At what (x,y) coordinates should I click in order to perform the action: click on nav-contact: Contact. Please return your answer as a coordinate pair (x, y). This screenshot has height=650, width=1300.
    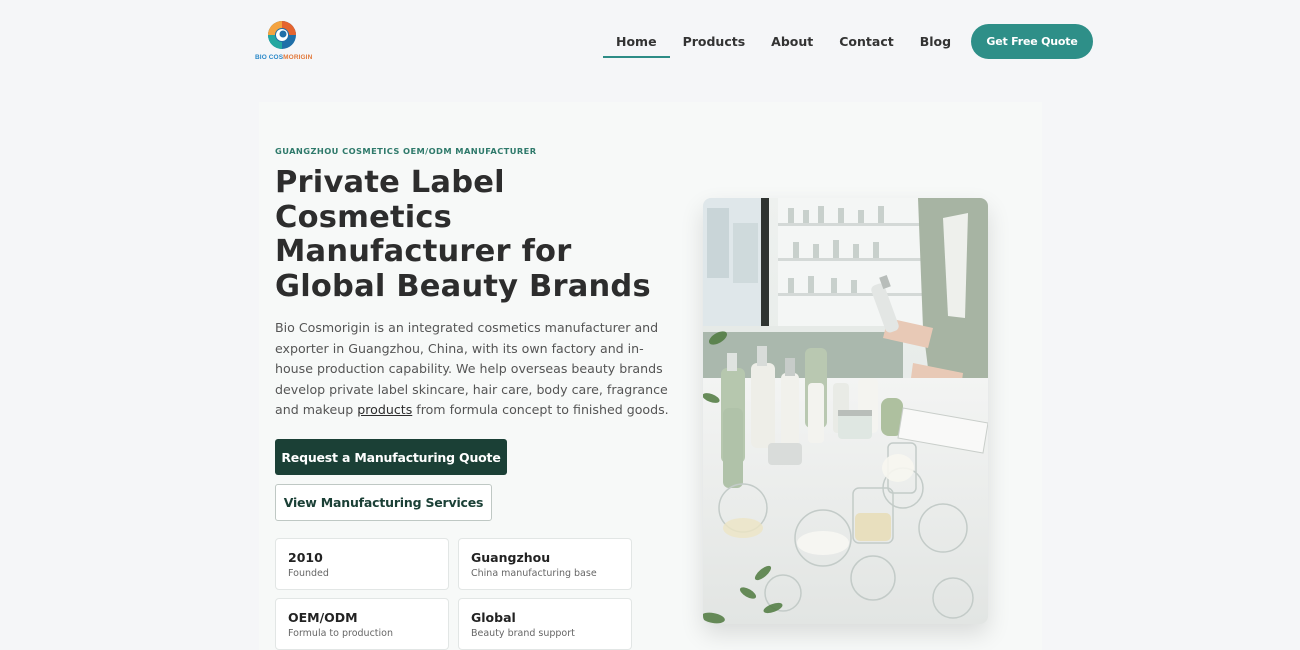
    Looking at the image, I should click on (866, 45).